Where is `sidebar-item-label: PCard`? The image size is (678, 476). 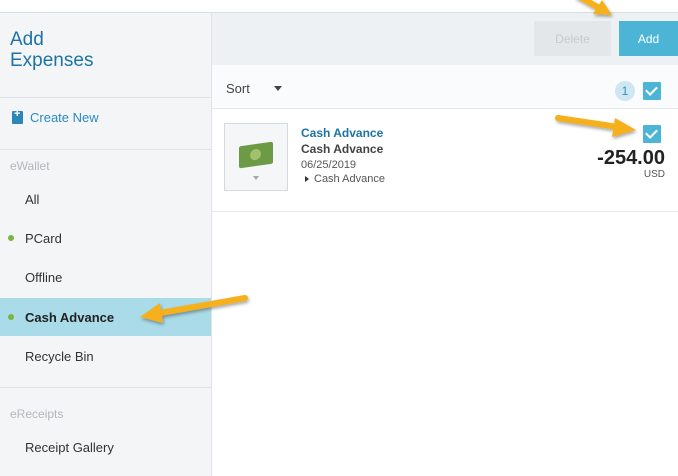
sidebar-item-label: PCard is located at coordinates (43, 238).